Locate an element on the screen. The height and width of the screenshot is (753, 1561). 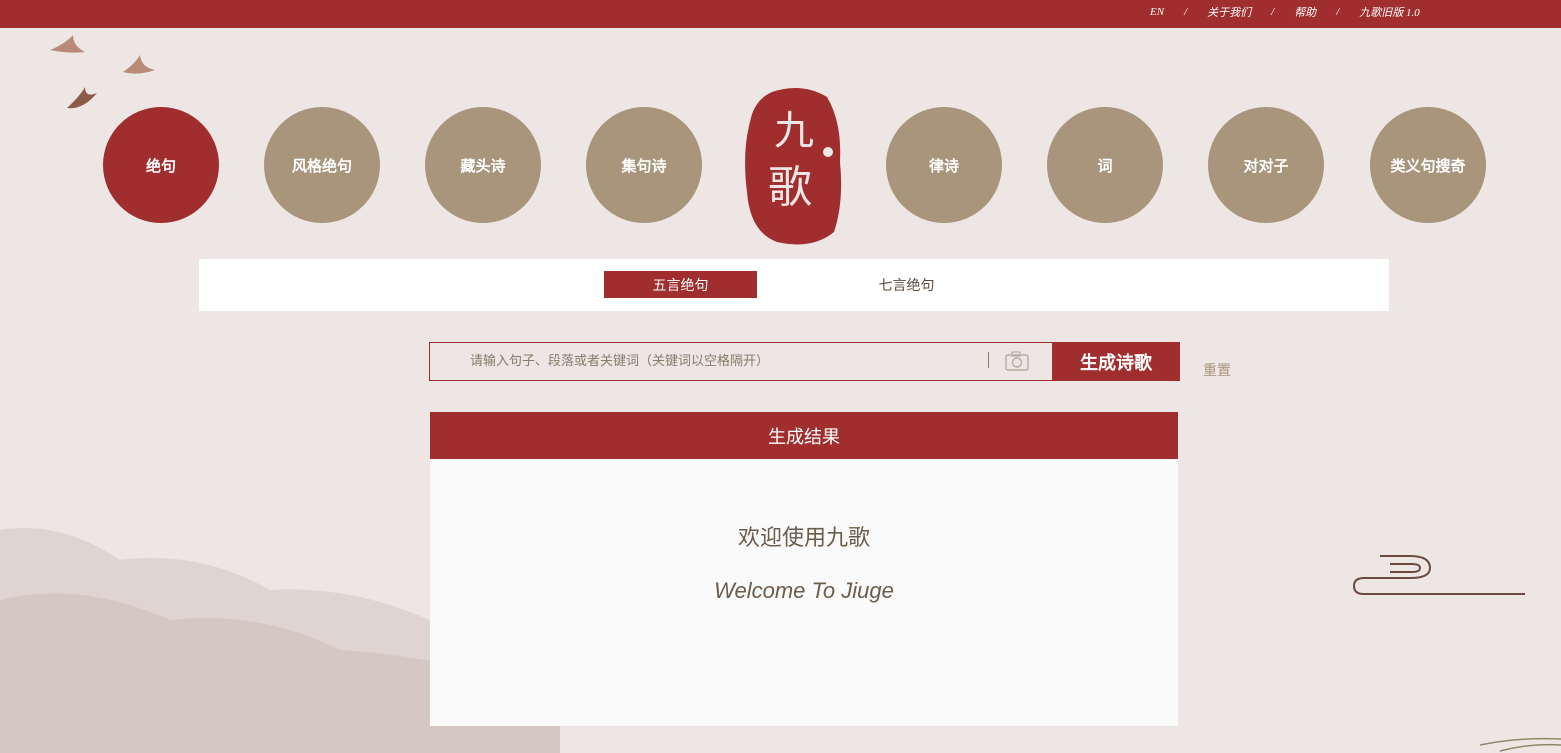
welcome-text-cn: 欢迎使用九歌 is located at coordinates (803, 538).